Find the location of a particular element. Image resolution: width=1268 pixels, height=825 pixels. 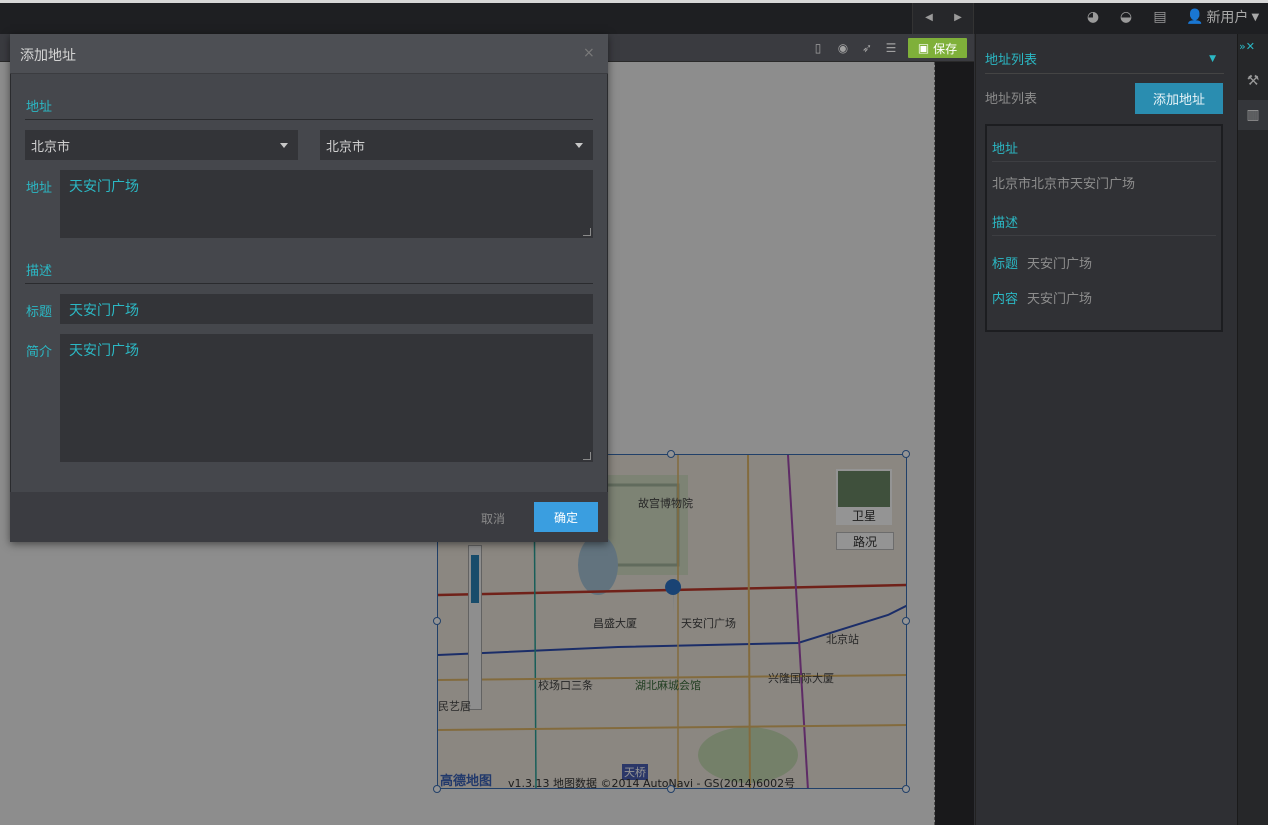

section-address: 地址 is located at coordinates (39, 107).